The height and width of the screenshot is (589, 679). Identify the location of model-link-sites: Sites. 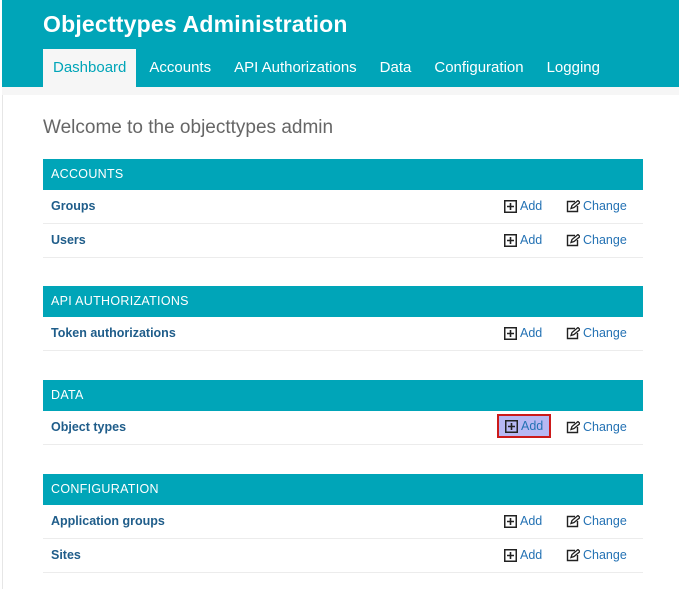
(66, 555).